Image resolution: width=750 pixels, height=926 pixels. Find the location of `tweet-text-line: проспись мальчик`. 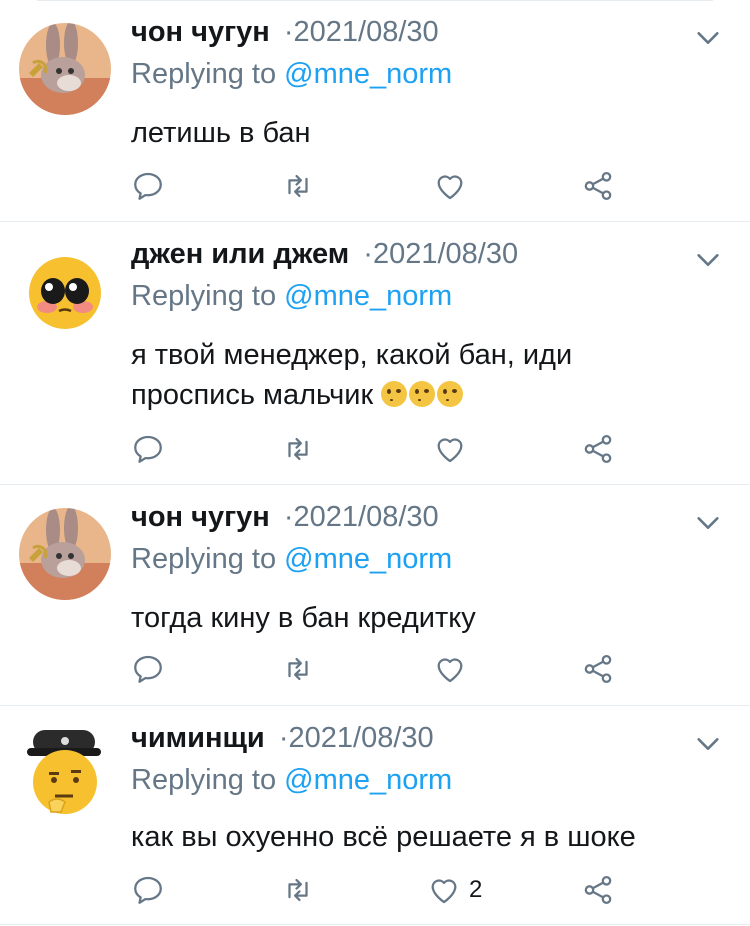

tweet-text-line: проспись мальчик is located at coordinates (426, 395).